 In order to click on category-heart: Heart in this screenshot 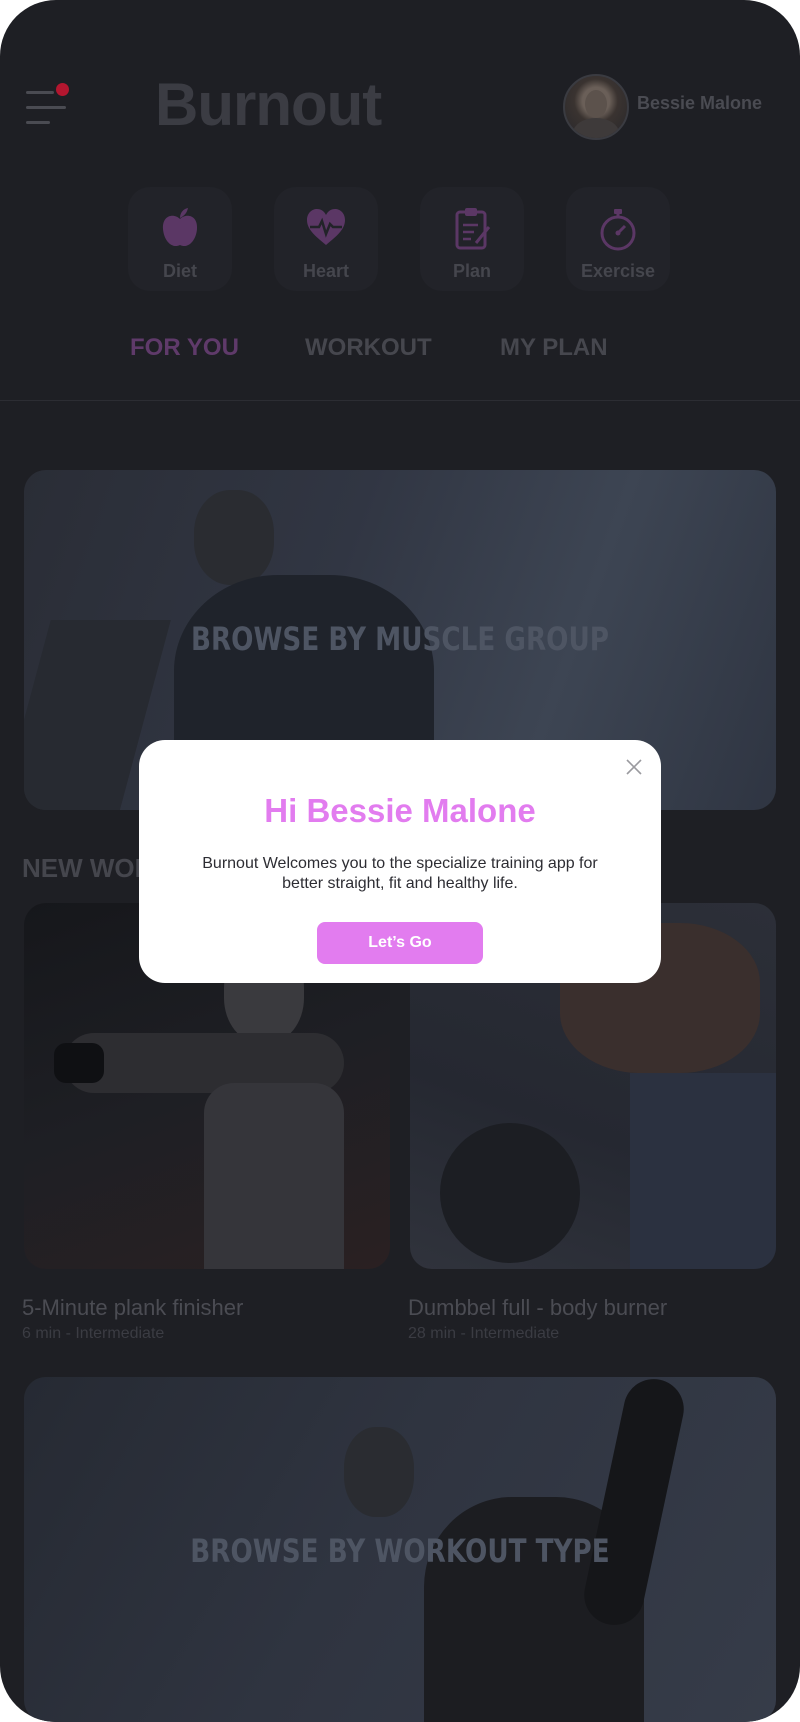, I will do `click(326, 239)`.